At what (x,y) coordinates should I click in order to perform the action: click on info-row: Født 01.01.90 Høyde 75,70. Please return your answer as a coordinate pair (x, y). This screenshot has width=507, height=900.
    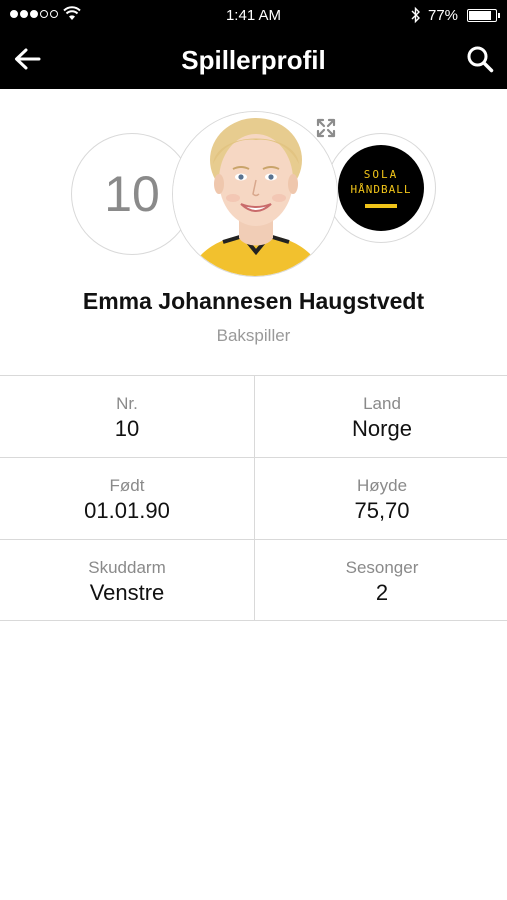
    Looking at the image, I should click on (253, 498).